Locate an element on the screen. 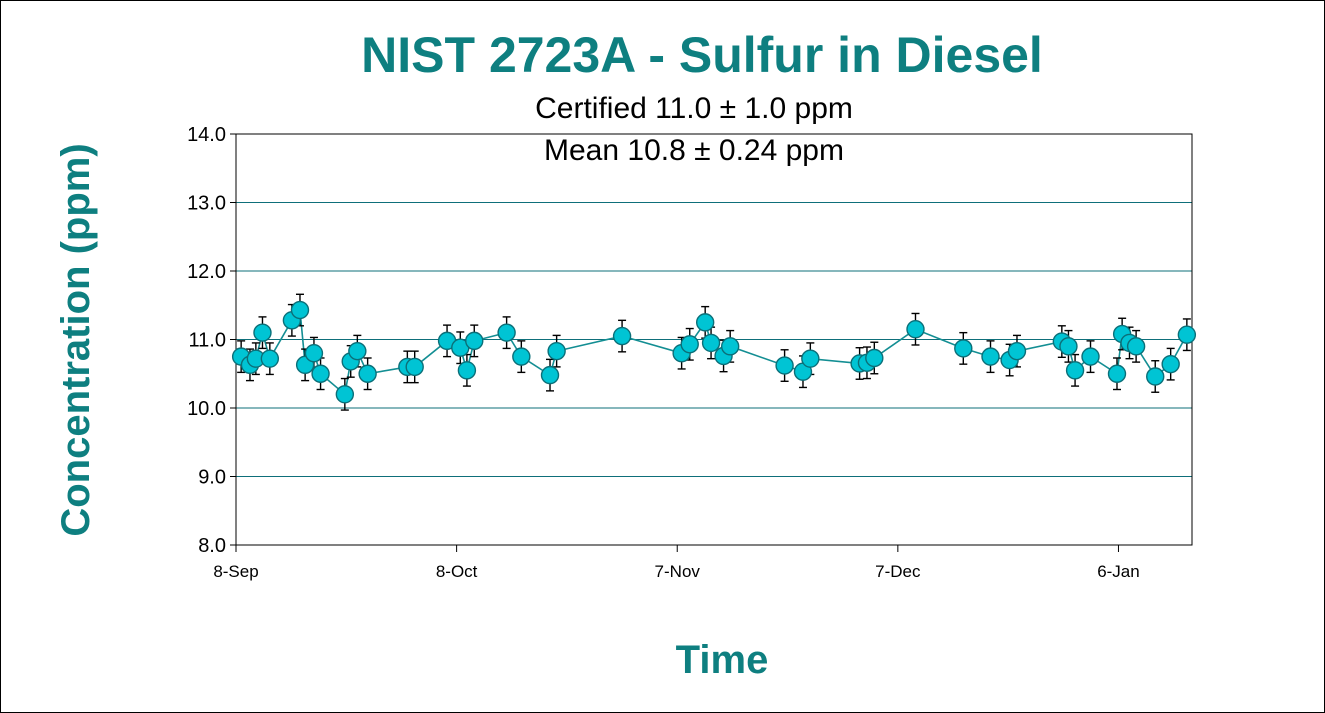 The width and height of the screenshot is (1325, 713). x-tick-label: 8-Oct is located at coordinates (457, 571).